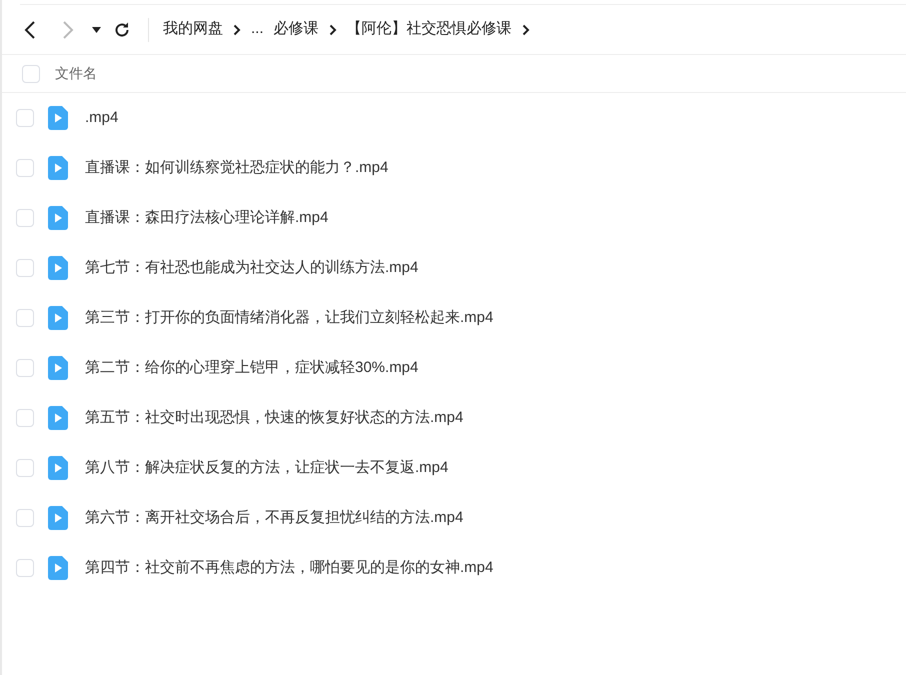  Describe the element at coordinates (101, 118) in the screenshot. I see `file-name: .mp4` at that location.